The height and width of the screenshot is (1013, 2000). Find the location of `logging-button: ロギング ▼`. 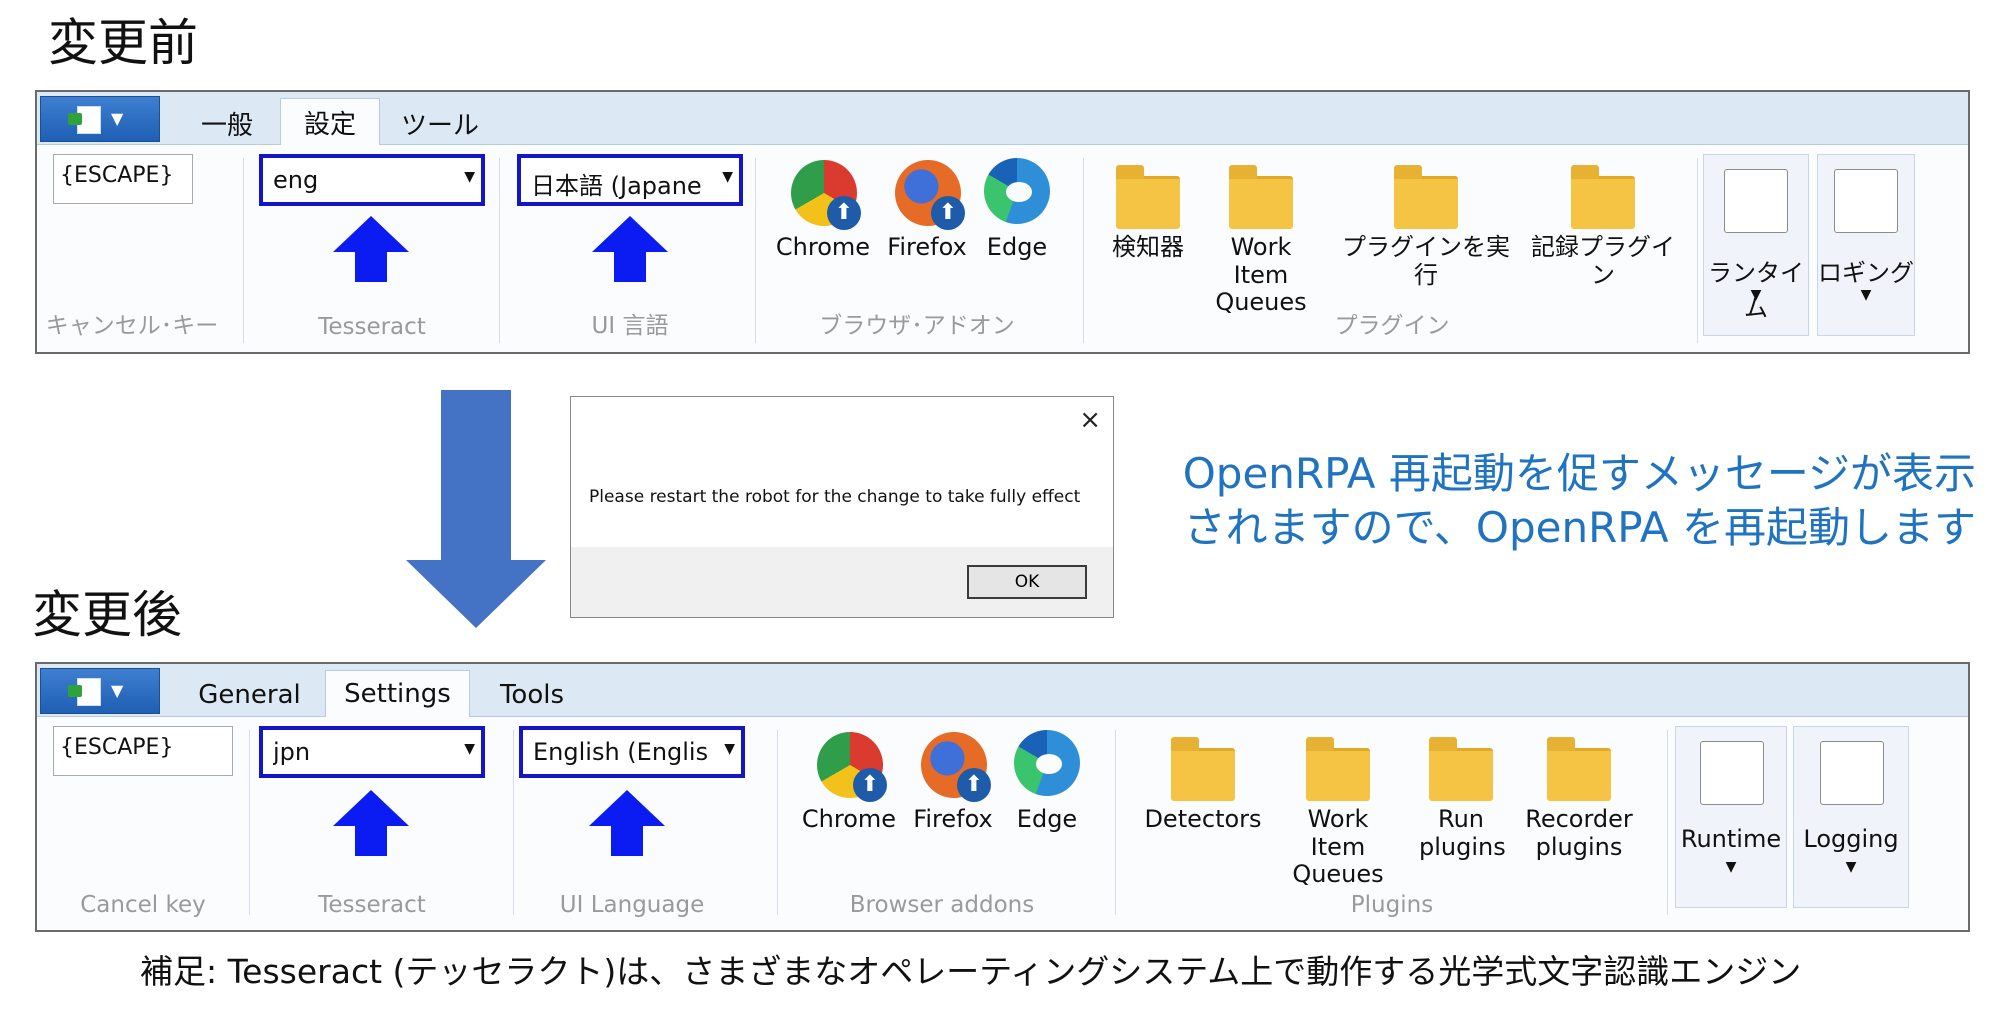

logging-button: ロギング ▼ is located at coordinates (1866, 245).